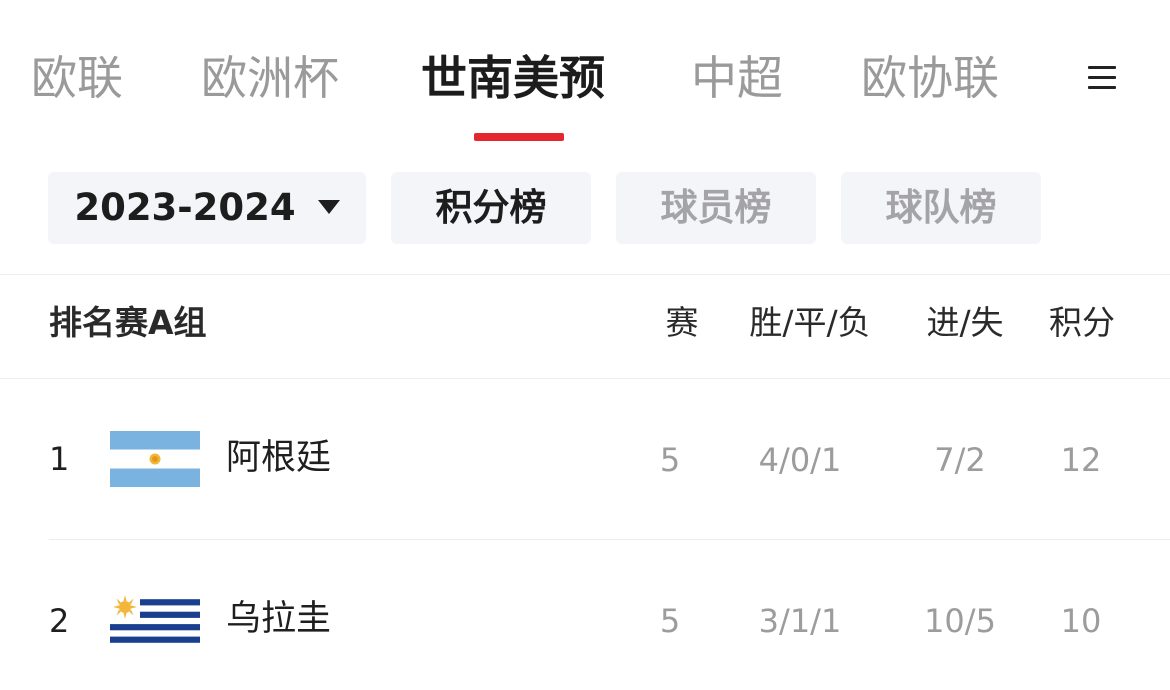 This screenshot has height=690, width=1170. I want to click on col-header-wdl: 胜/平/负, so click(810, 322).